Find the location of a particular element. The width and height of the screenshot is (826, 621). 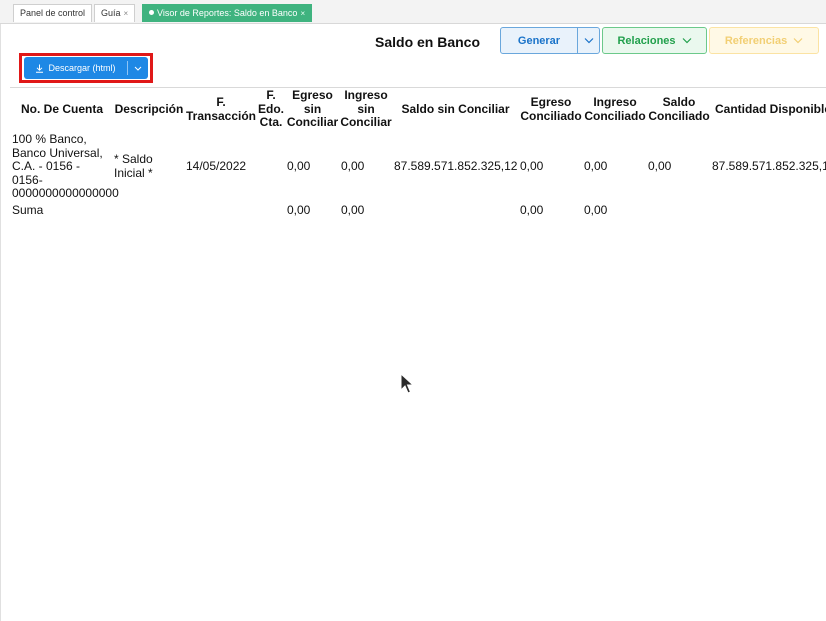

cell-ingreso-conciliado: 0,00 is located at coordinates (596, 166).